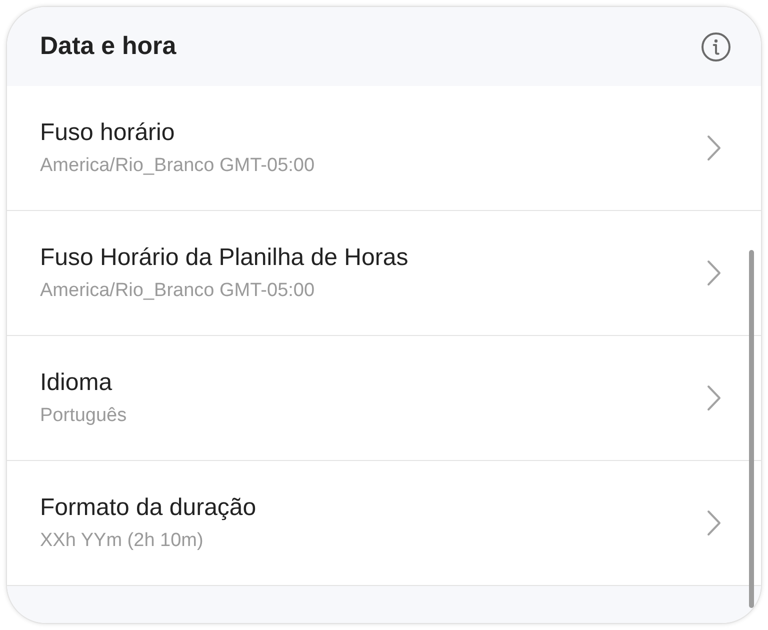 This screenshot has height=630, width=768. What do you see at coordinates (77, 383) in the screenshot?
I see `setting-label: Idioma` at bounding box center [77, 383].